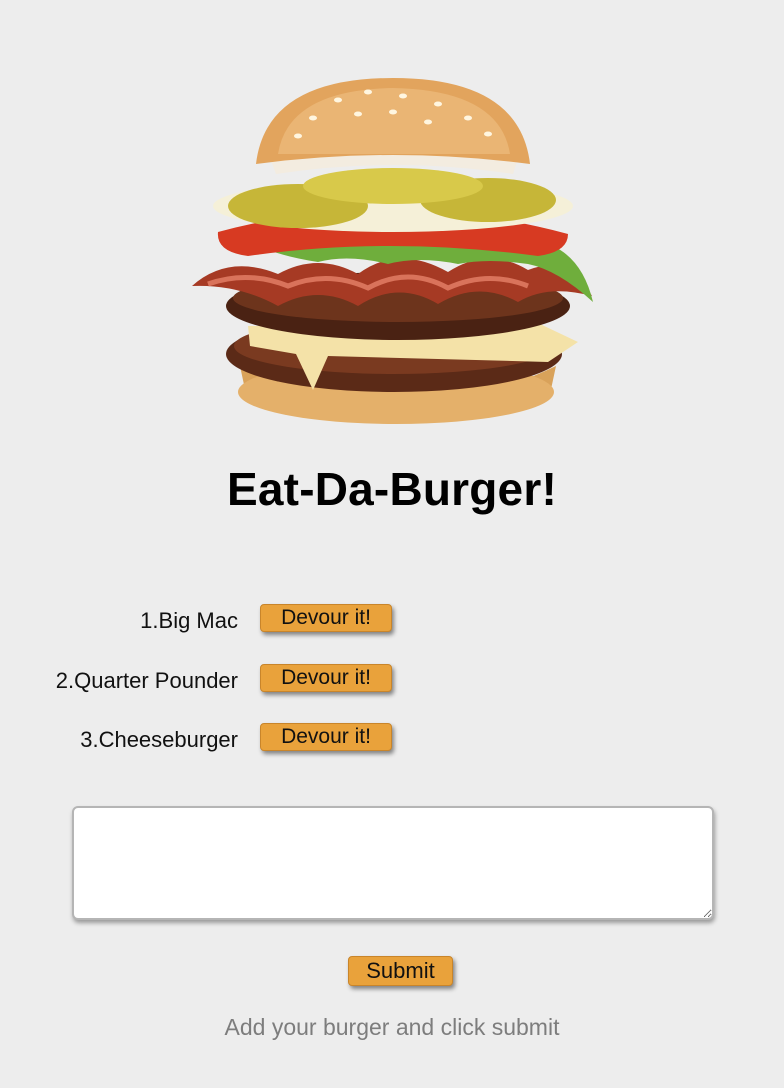 Image resolution: width=784 pixels, height=1088 pixels. What do you see at coordinates (159, 739) in the screenshot?
I see `burger-name: 3.Cheeseburger` at bounding box center [159, 739].